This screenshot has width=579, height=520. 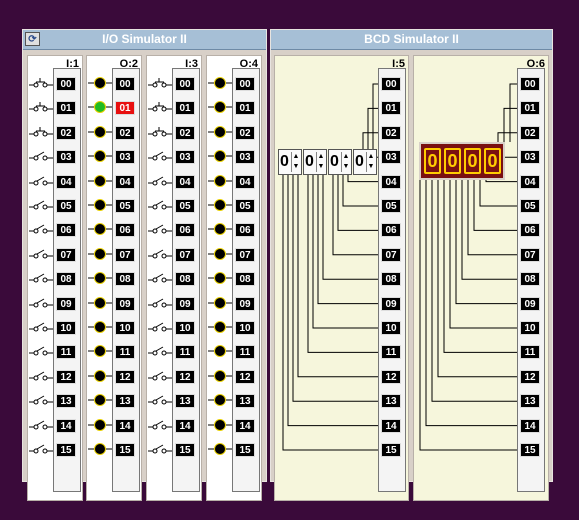 I want to click on panel-i3: I:3 00 01 02 03 04 05 06 07 08 09 10 11 12 13 14 15, so click(x=174, y=278).